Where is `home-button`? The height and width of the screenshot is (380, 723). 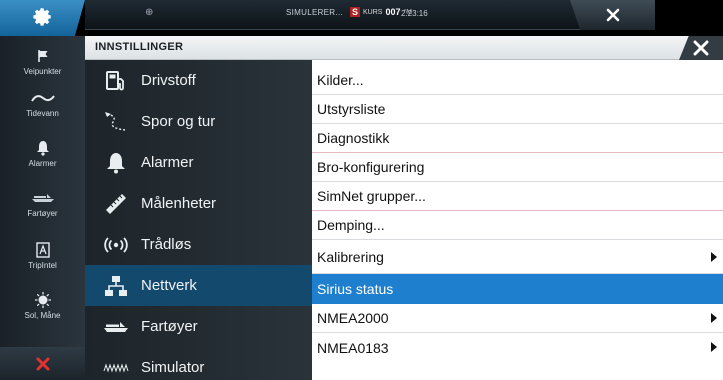
home-button is located at coordinates (42, 18).